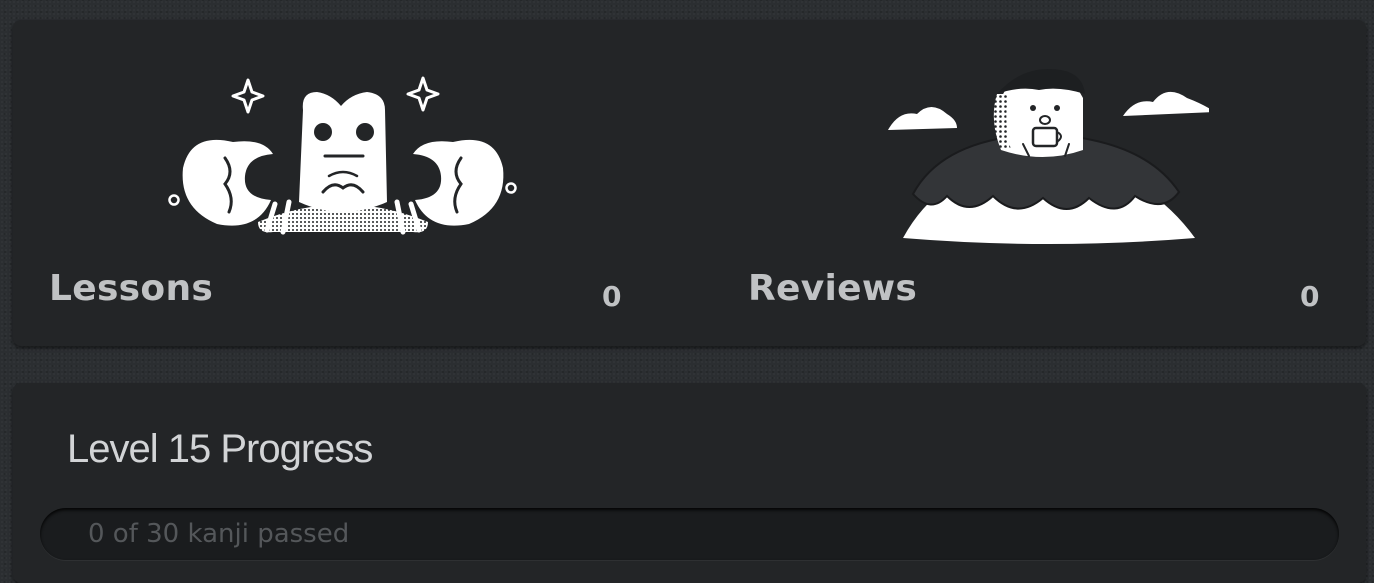 The image size is (1374, 583). I want to click on kanji-progress-bar: 0 of 30 kanji passed, so click(689, 534).